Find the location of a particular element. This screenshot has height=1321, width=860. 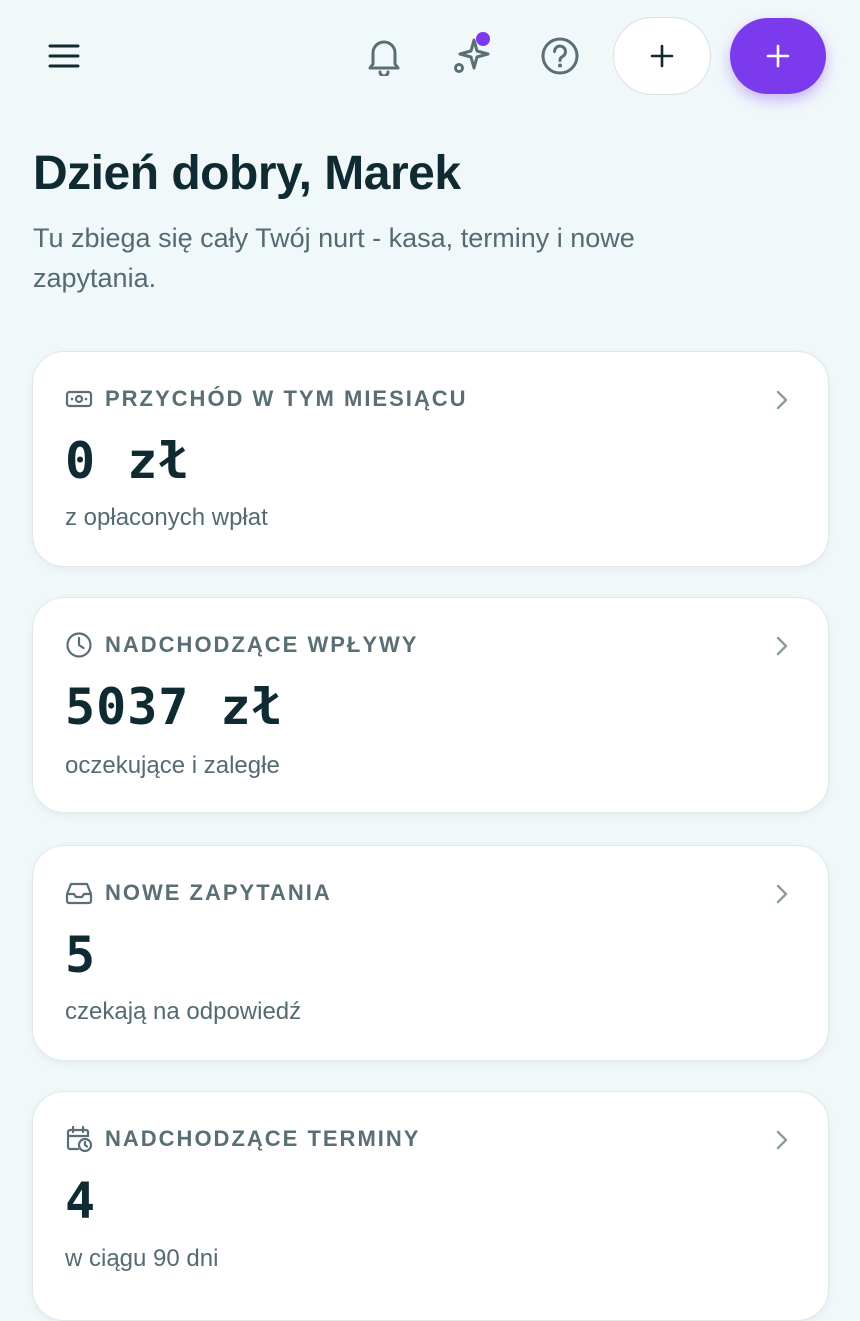

card-caption: oczekujące i zaległe is located at coordinates (172, 765).